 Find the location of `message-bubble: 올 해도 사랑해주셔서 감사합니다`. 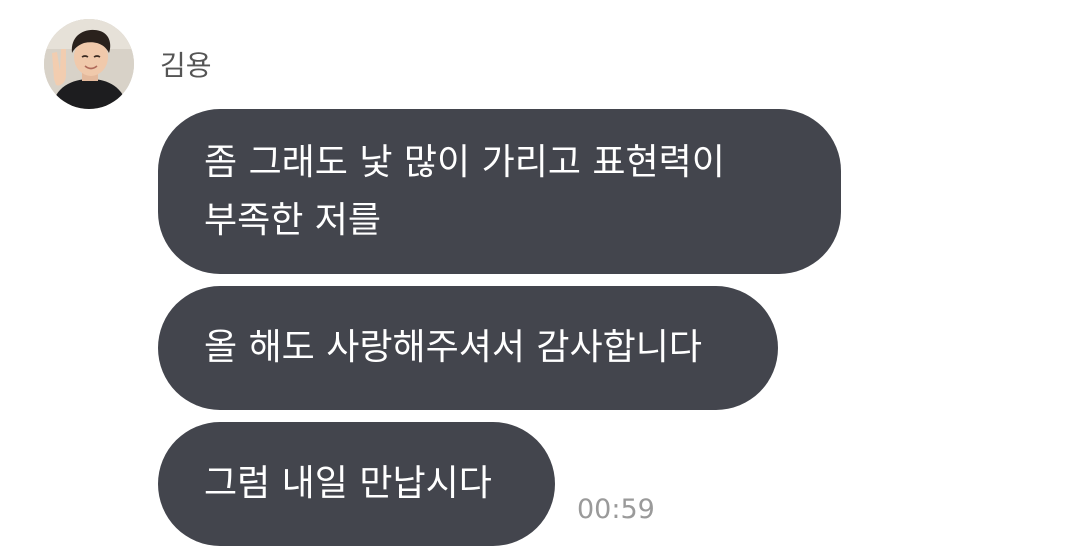

message-bubble: 올 해도 사랑해주셔서 감사합니다 is located at coordinates (468, 348).